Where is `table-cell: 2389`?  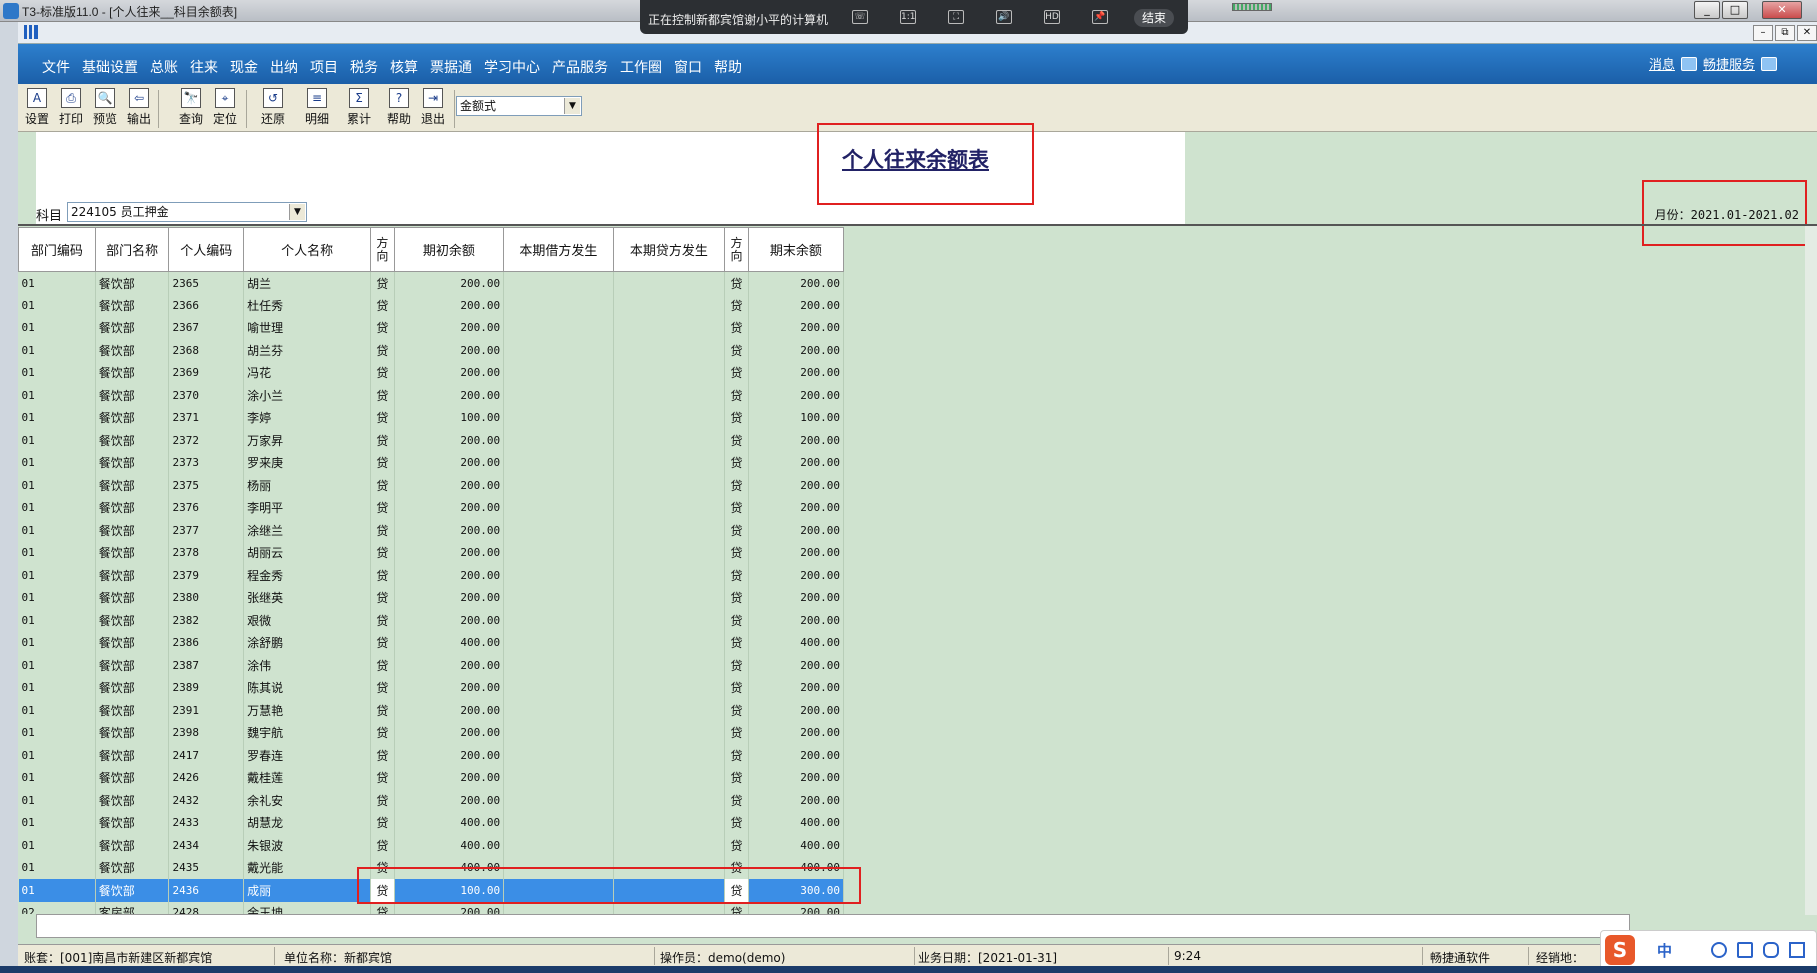 table-cell: 2389 is located at coordinates (206, 687).